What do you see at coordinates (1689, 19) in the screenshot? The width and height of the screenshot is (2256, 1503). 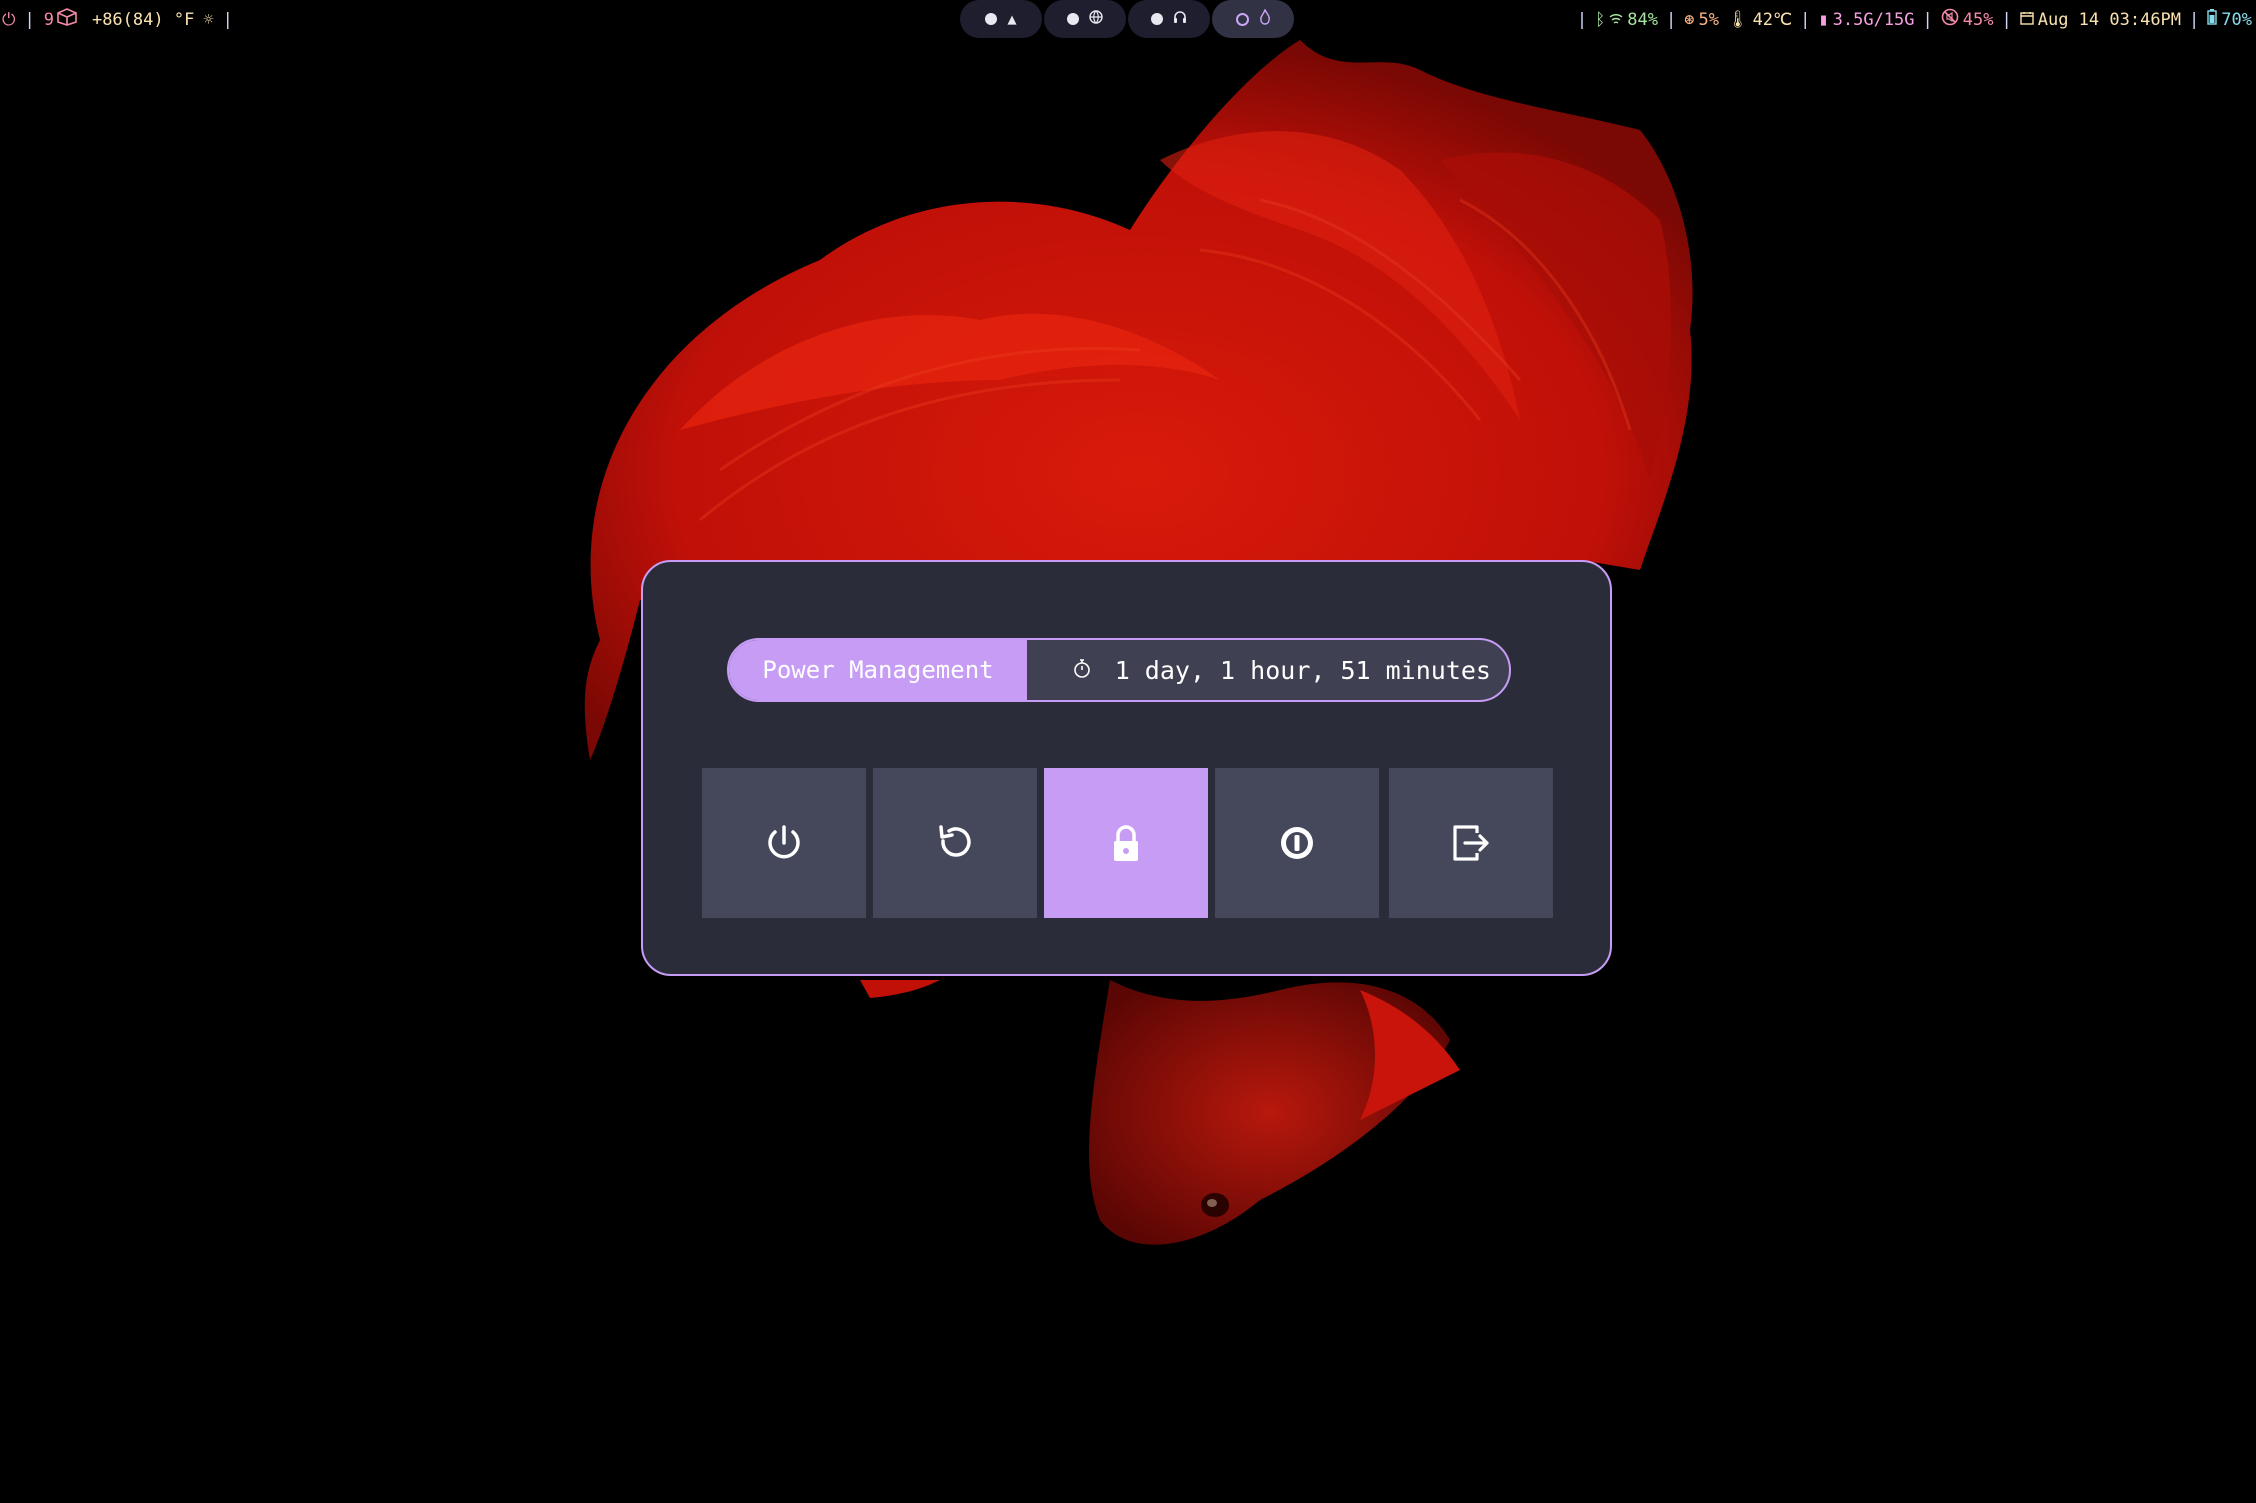 I see `cpu-icon: ⊛` at bounding box center [1689, 19].